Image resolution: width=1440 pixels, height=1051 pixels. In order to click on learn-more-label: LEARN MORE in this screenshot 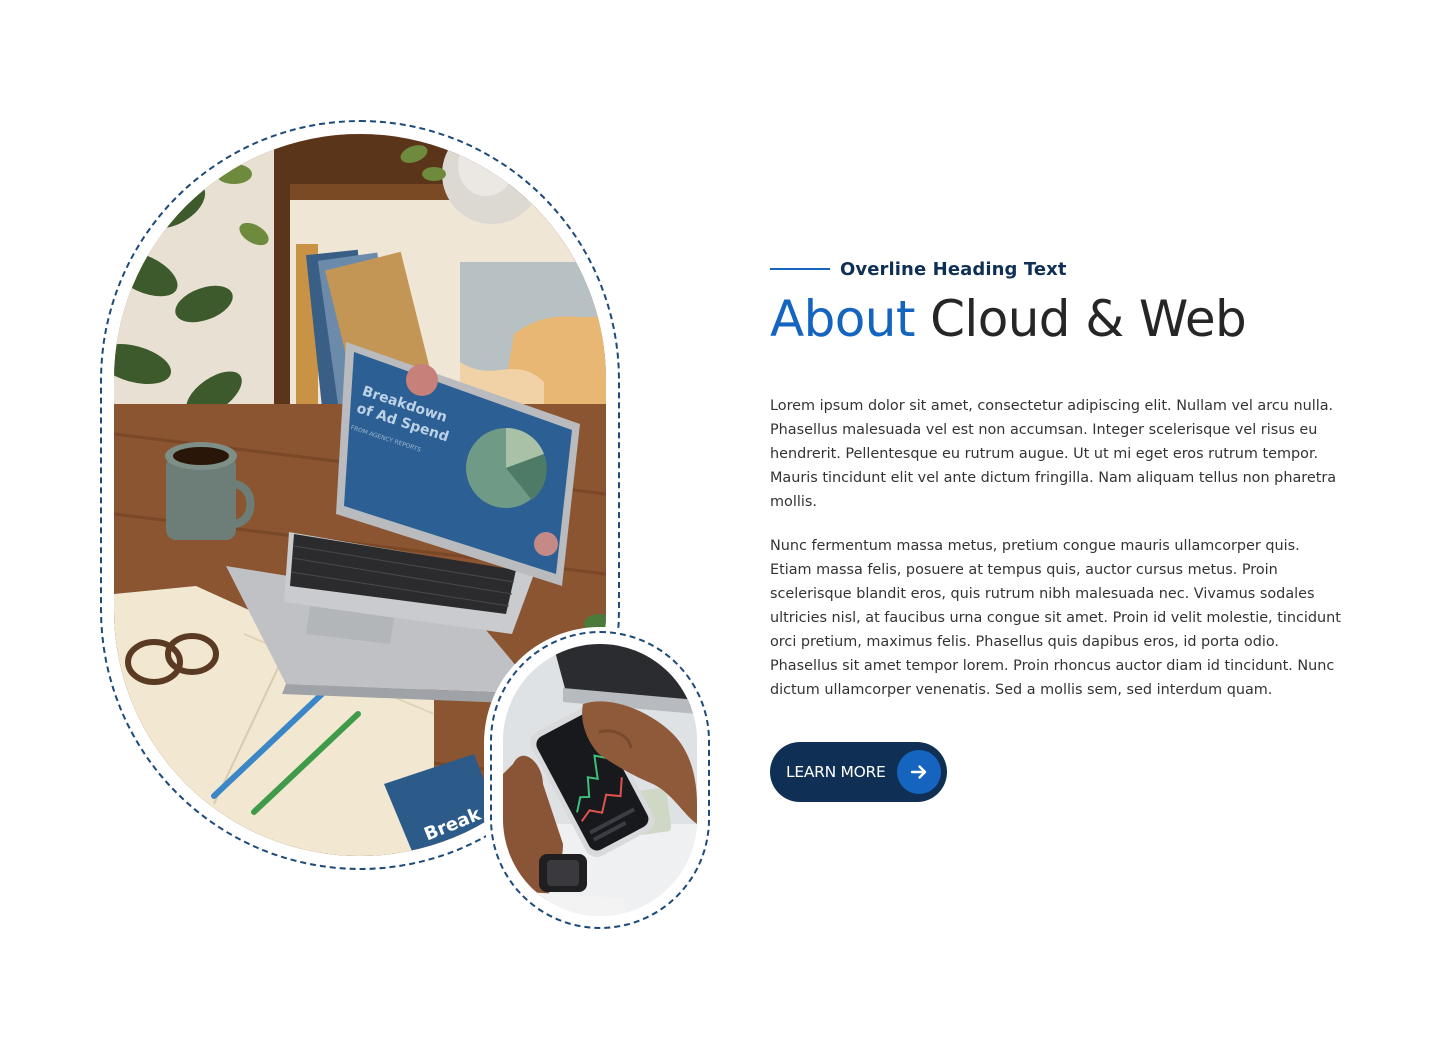, I will do `click(836, 772)`.